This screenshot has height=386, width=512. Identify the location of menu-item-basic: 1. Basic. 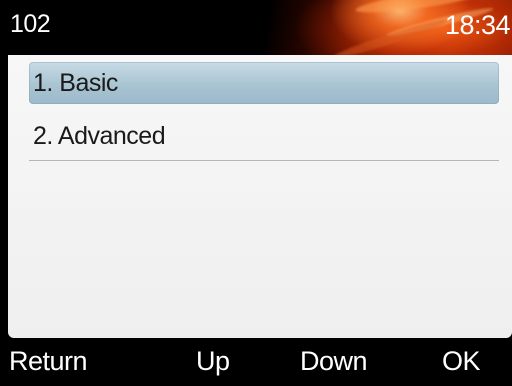
(264, 83).